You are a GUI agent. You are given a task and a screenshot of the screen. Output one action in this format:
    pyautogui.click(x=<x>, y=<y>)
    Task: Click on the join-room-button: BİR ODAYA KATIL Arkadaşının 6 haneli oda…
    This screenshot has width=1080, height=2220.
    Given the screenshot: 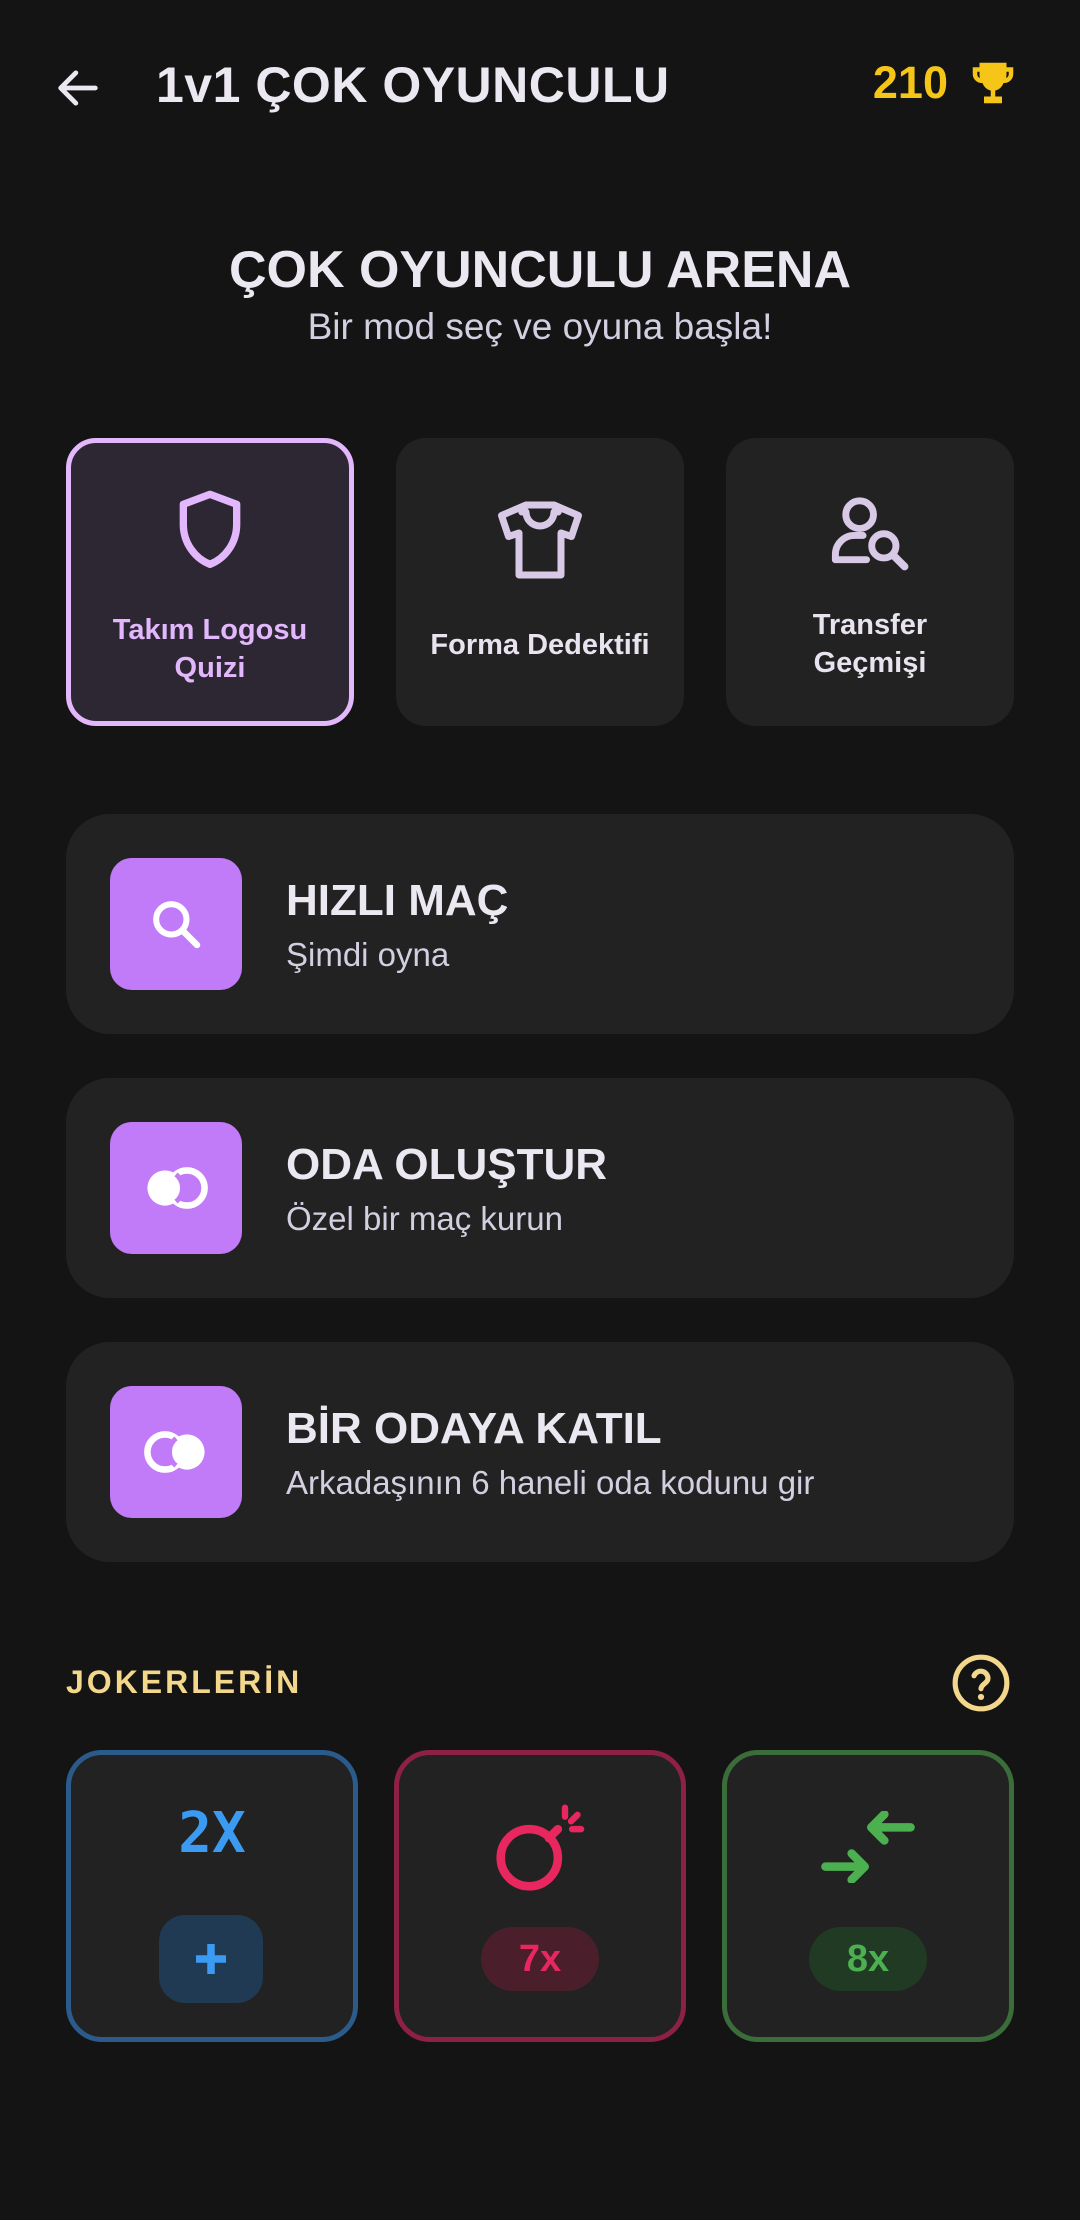 What is the action you would take?
    pyautogui.click(x=540, y=1452)
    